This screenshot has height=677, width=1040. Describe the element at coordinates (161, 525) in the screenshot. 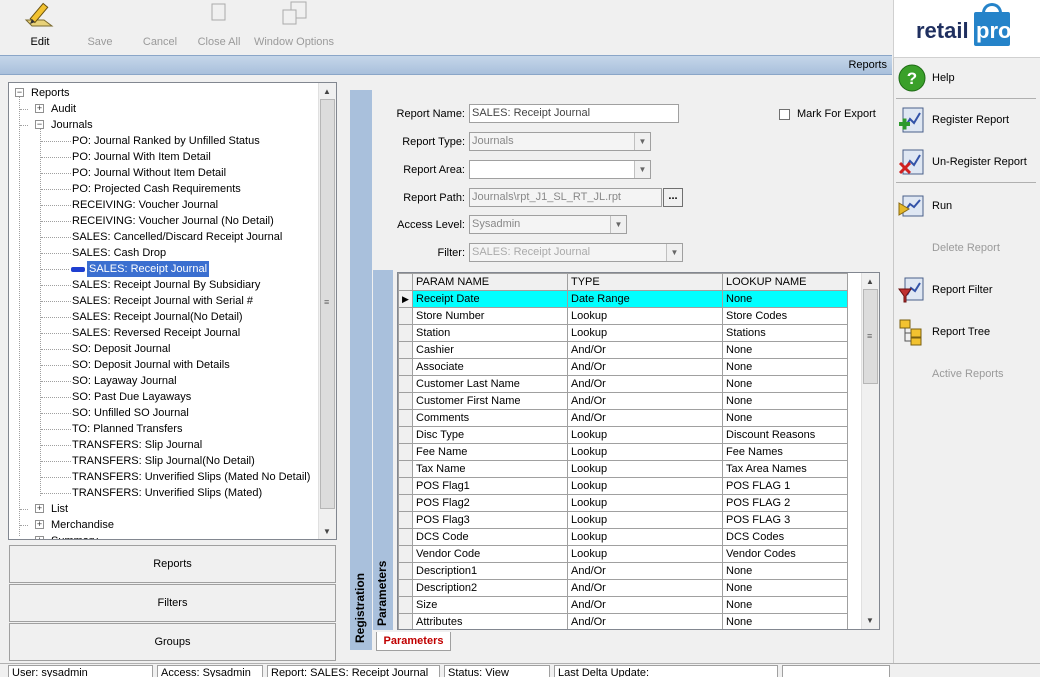

I see `tree-folder: + Merchandise` at that location.